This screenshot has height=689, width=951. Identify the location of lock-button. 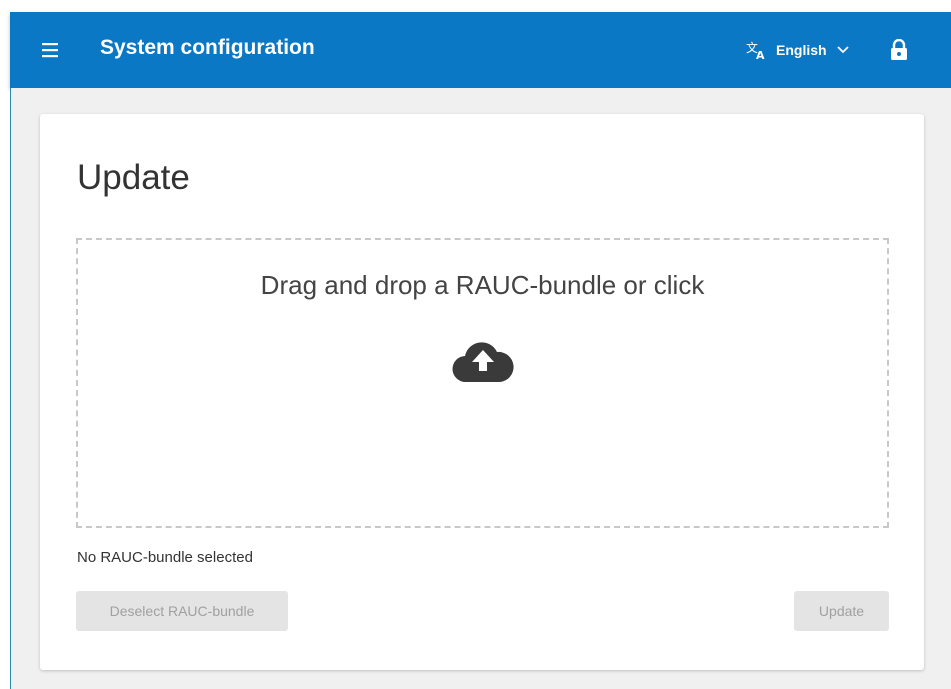
(899, 50).